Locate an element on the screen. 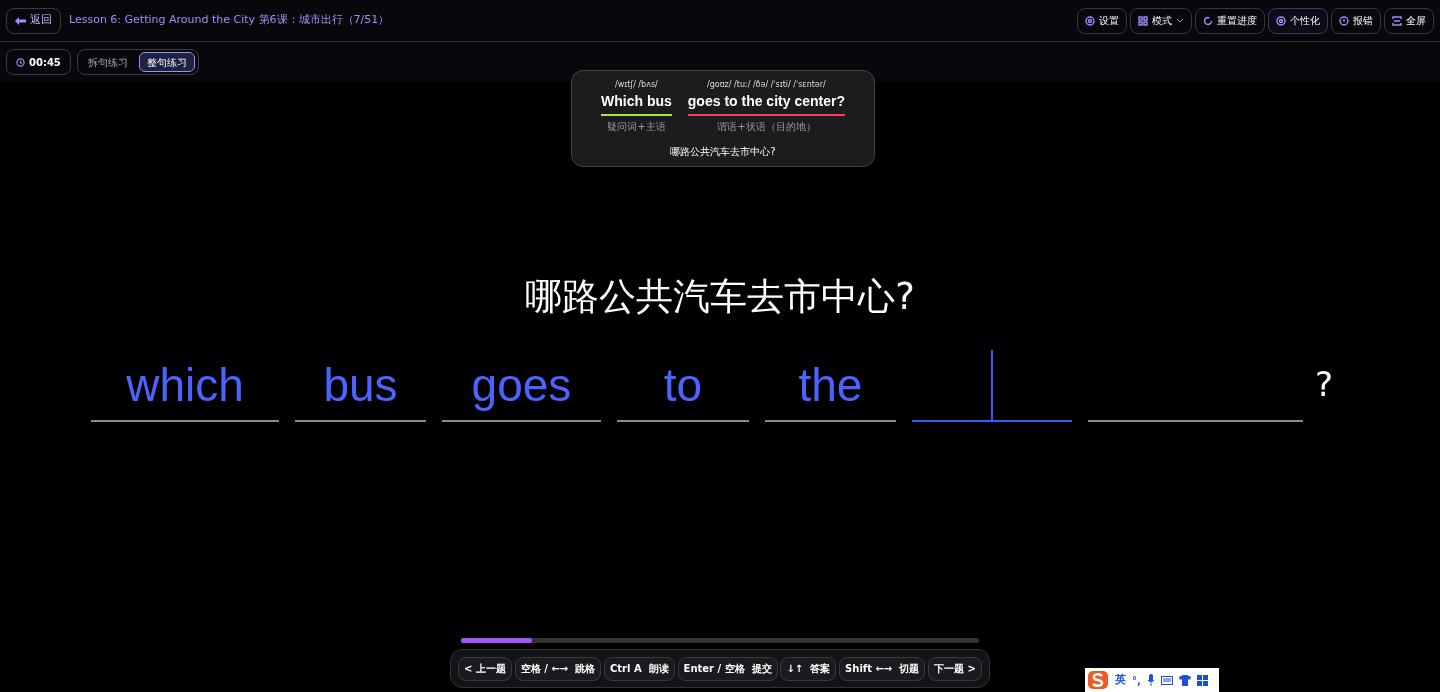 This screenshot has height=692, width=1440. keyboard-icon is located at coordinates (1166, 680).